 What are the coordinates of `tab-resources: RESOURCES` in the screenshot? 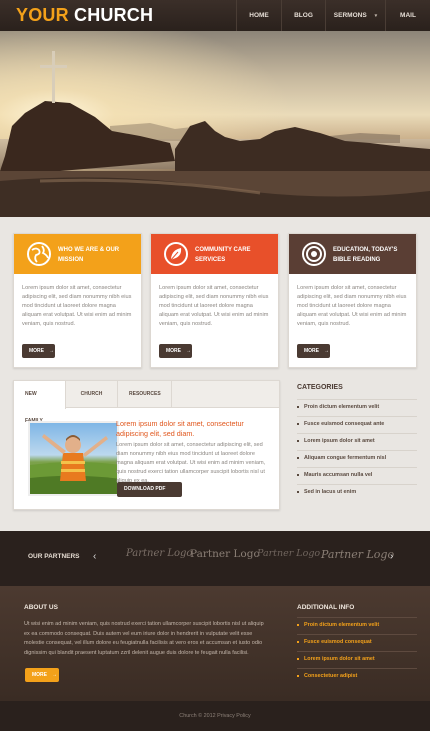 It's located at (145, 394).